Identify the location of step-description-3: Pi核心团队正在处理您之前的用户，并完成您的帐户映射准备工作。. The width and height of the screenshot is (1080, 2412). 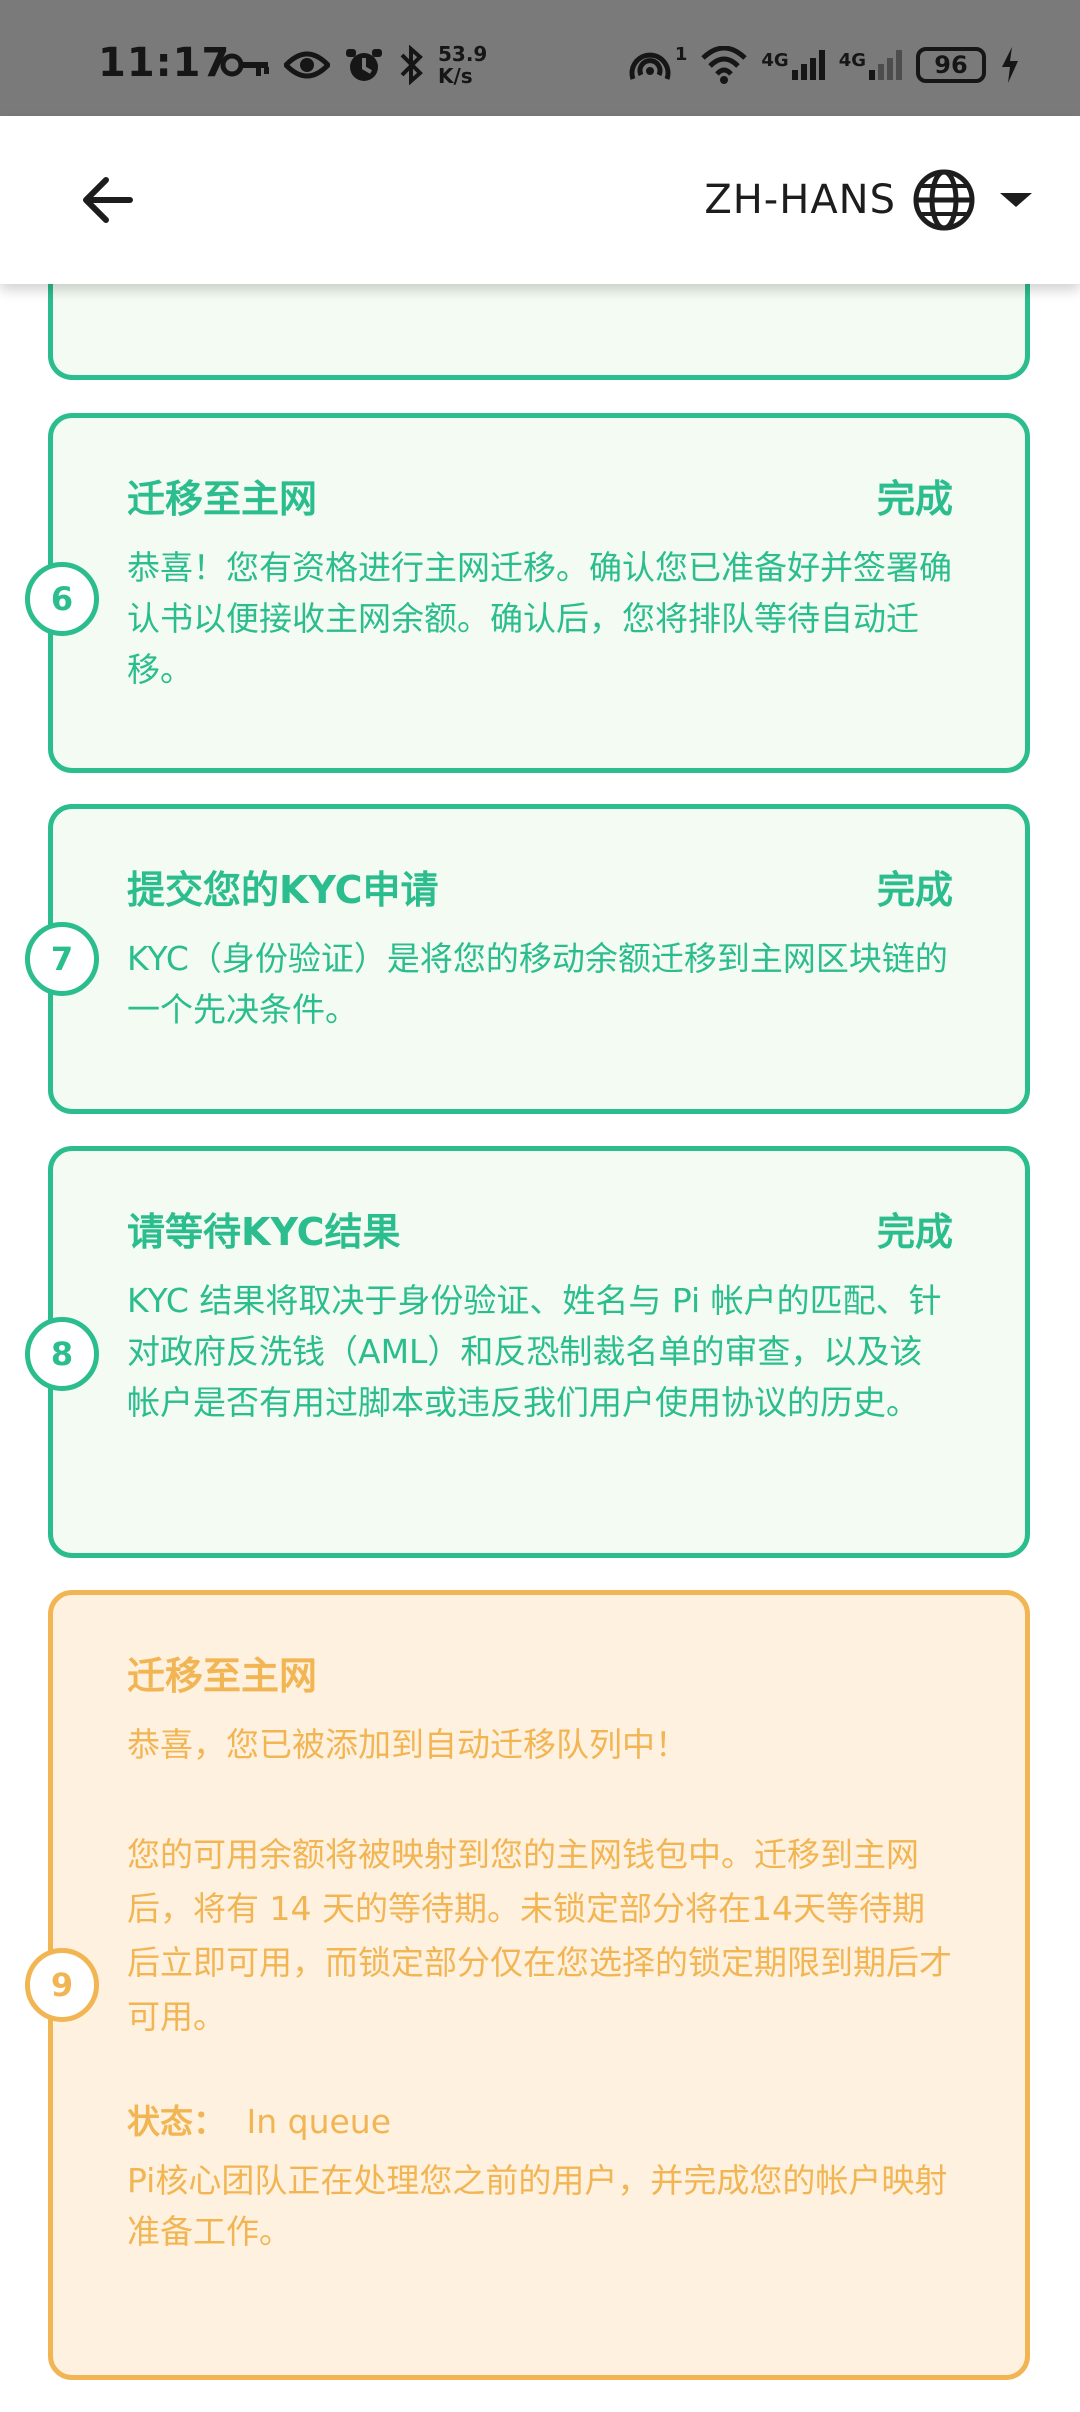
(537, 2206).